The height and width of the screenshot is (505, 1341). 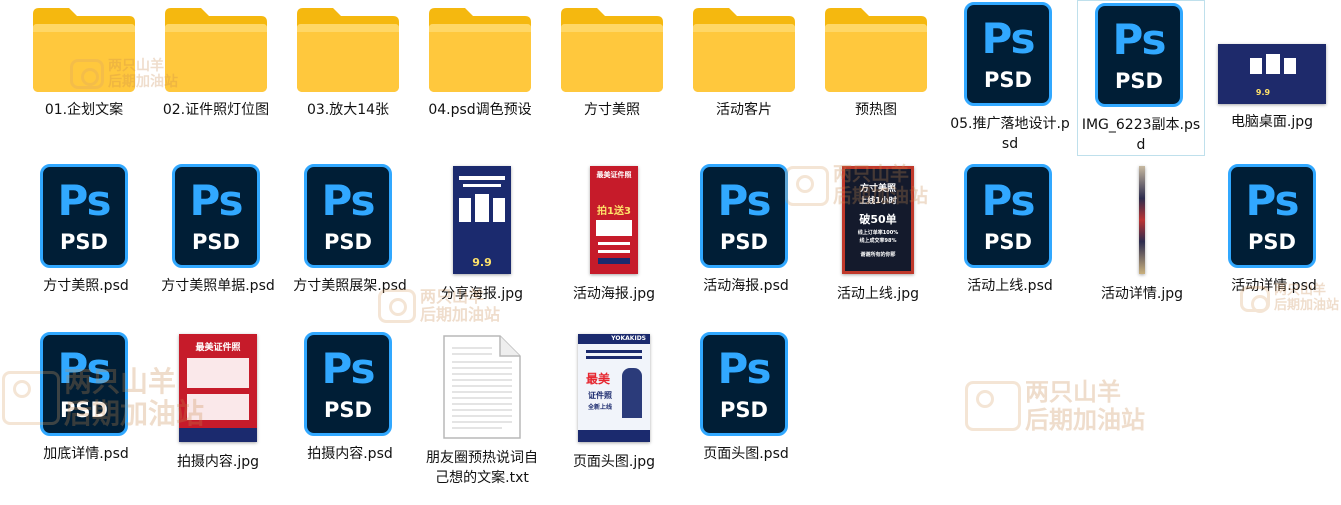 I want to click on item-label: 分享海报.jpg, so click(x=482, y=294).